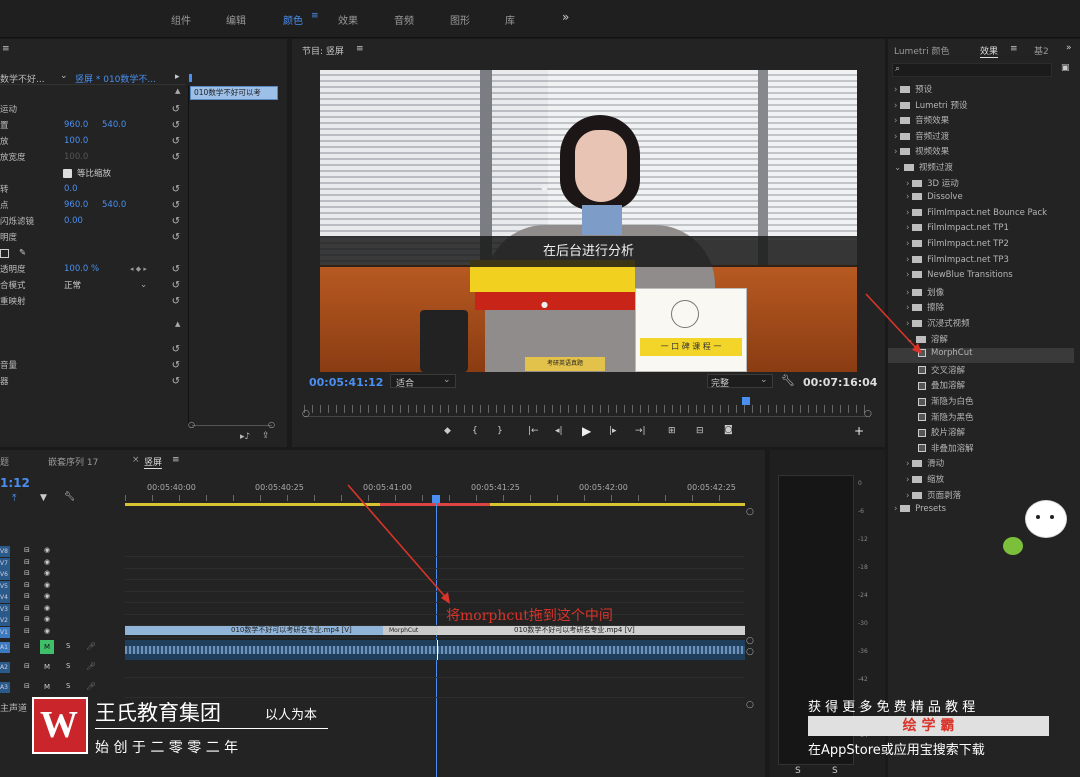 The image size is (1080, 777). I want to click on effects-tree-item: › FilmImpact.net TP3, so click(957, 262).